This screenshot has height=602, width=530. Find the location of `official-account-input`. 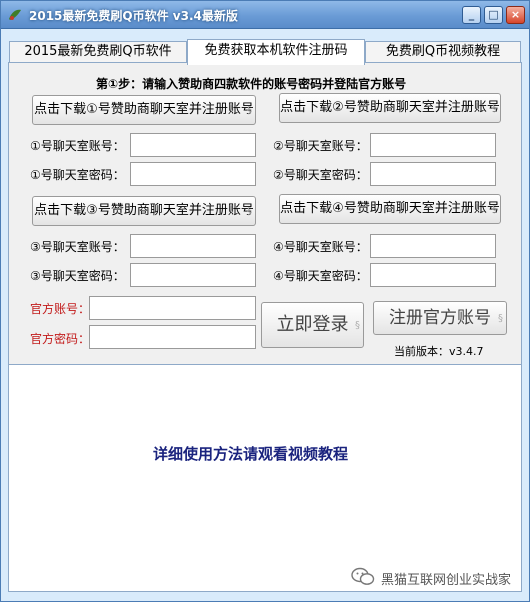

official-account-input is located at coordinates (172, 308).